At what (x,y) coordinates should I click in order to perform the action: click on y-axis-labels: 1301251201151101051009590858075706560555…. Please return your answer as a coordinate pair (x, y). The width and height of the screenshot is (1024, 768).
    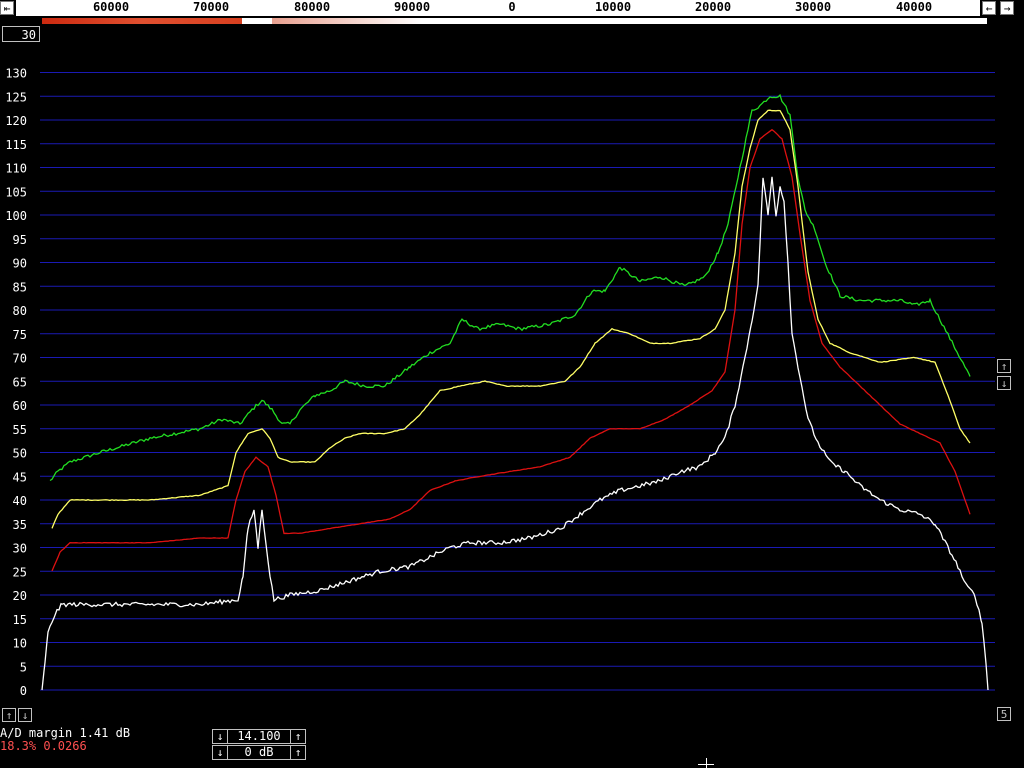
    Looking at the image, I should click on (16, 383).